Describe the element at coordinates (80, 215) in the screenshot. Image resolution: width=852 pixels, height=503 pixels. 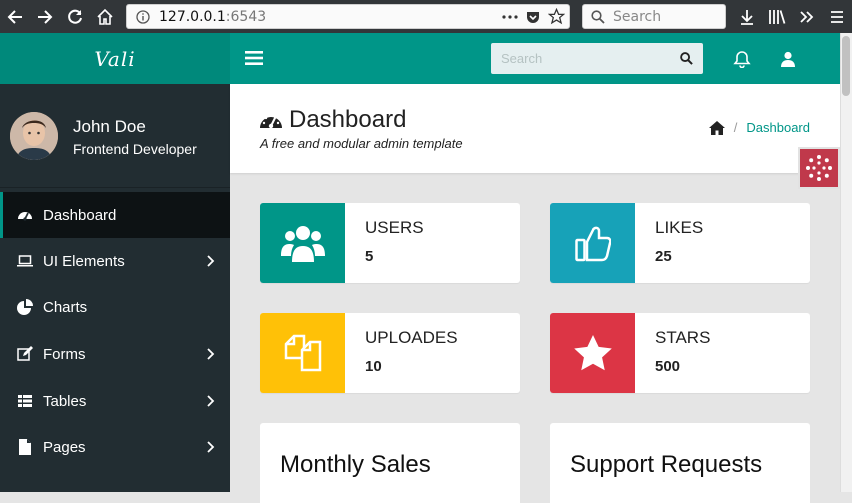
I see `sidebar-item-label: Dashboard` at that location.